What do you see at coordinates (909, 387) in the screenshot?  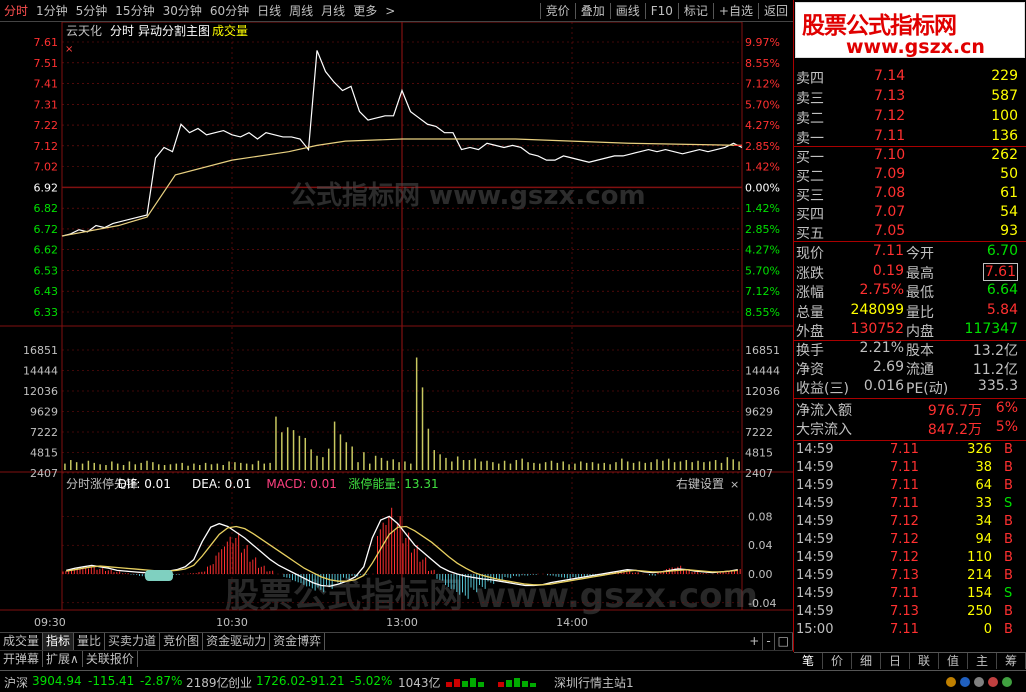 I see `quote-row: 收益(三) 0.016 PE(动) 335.3` at bounding box center [909, 387].